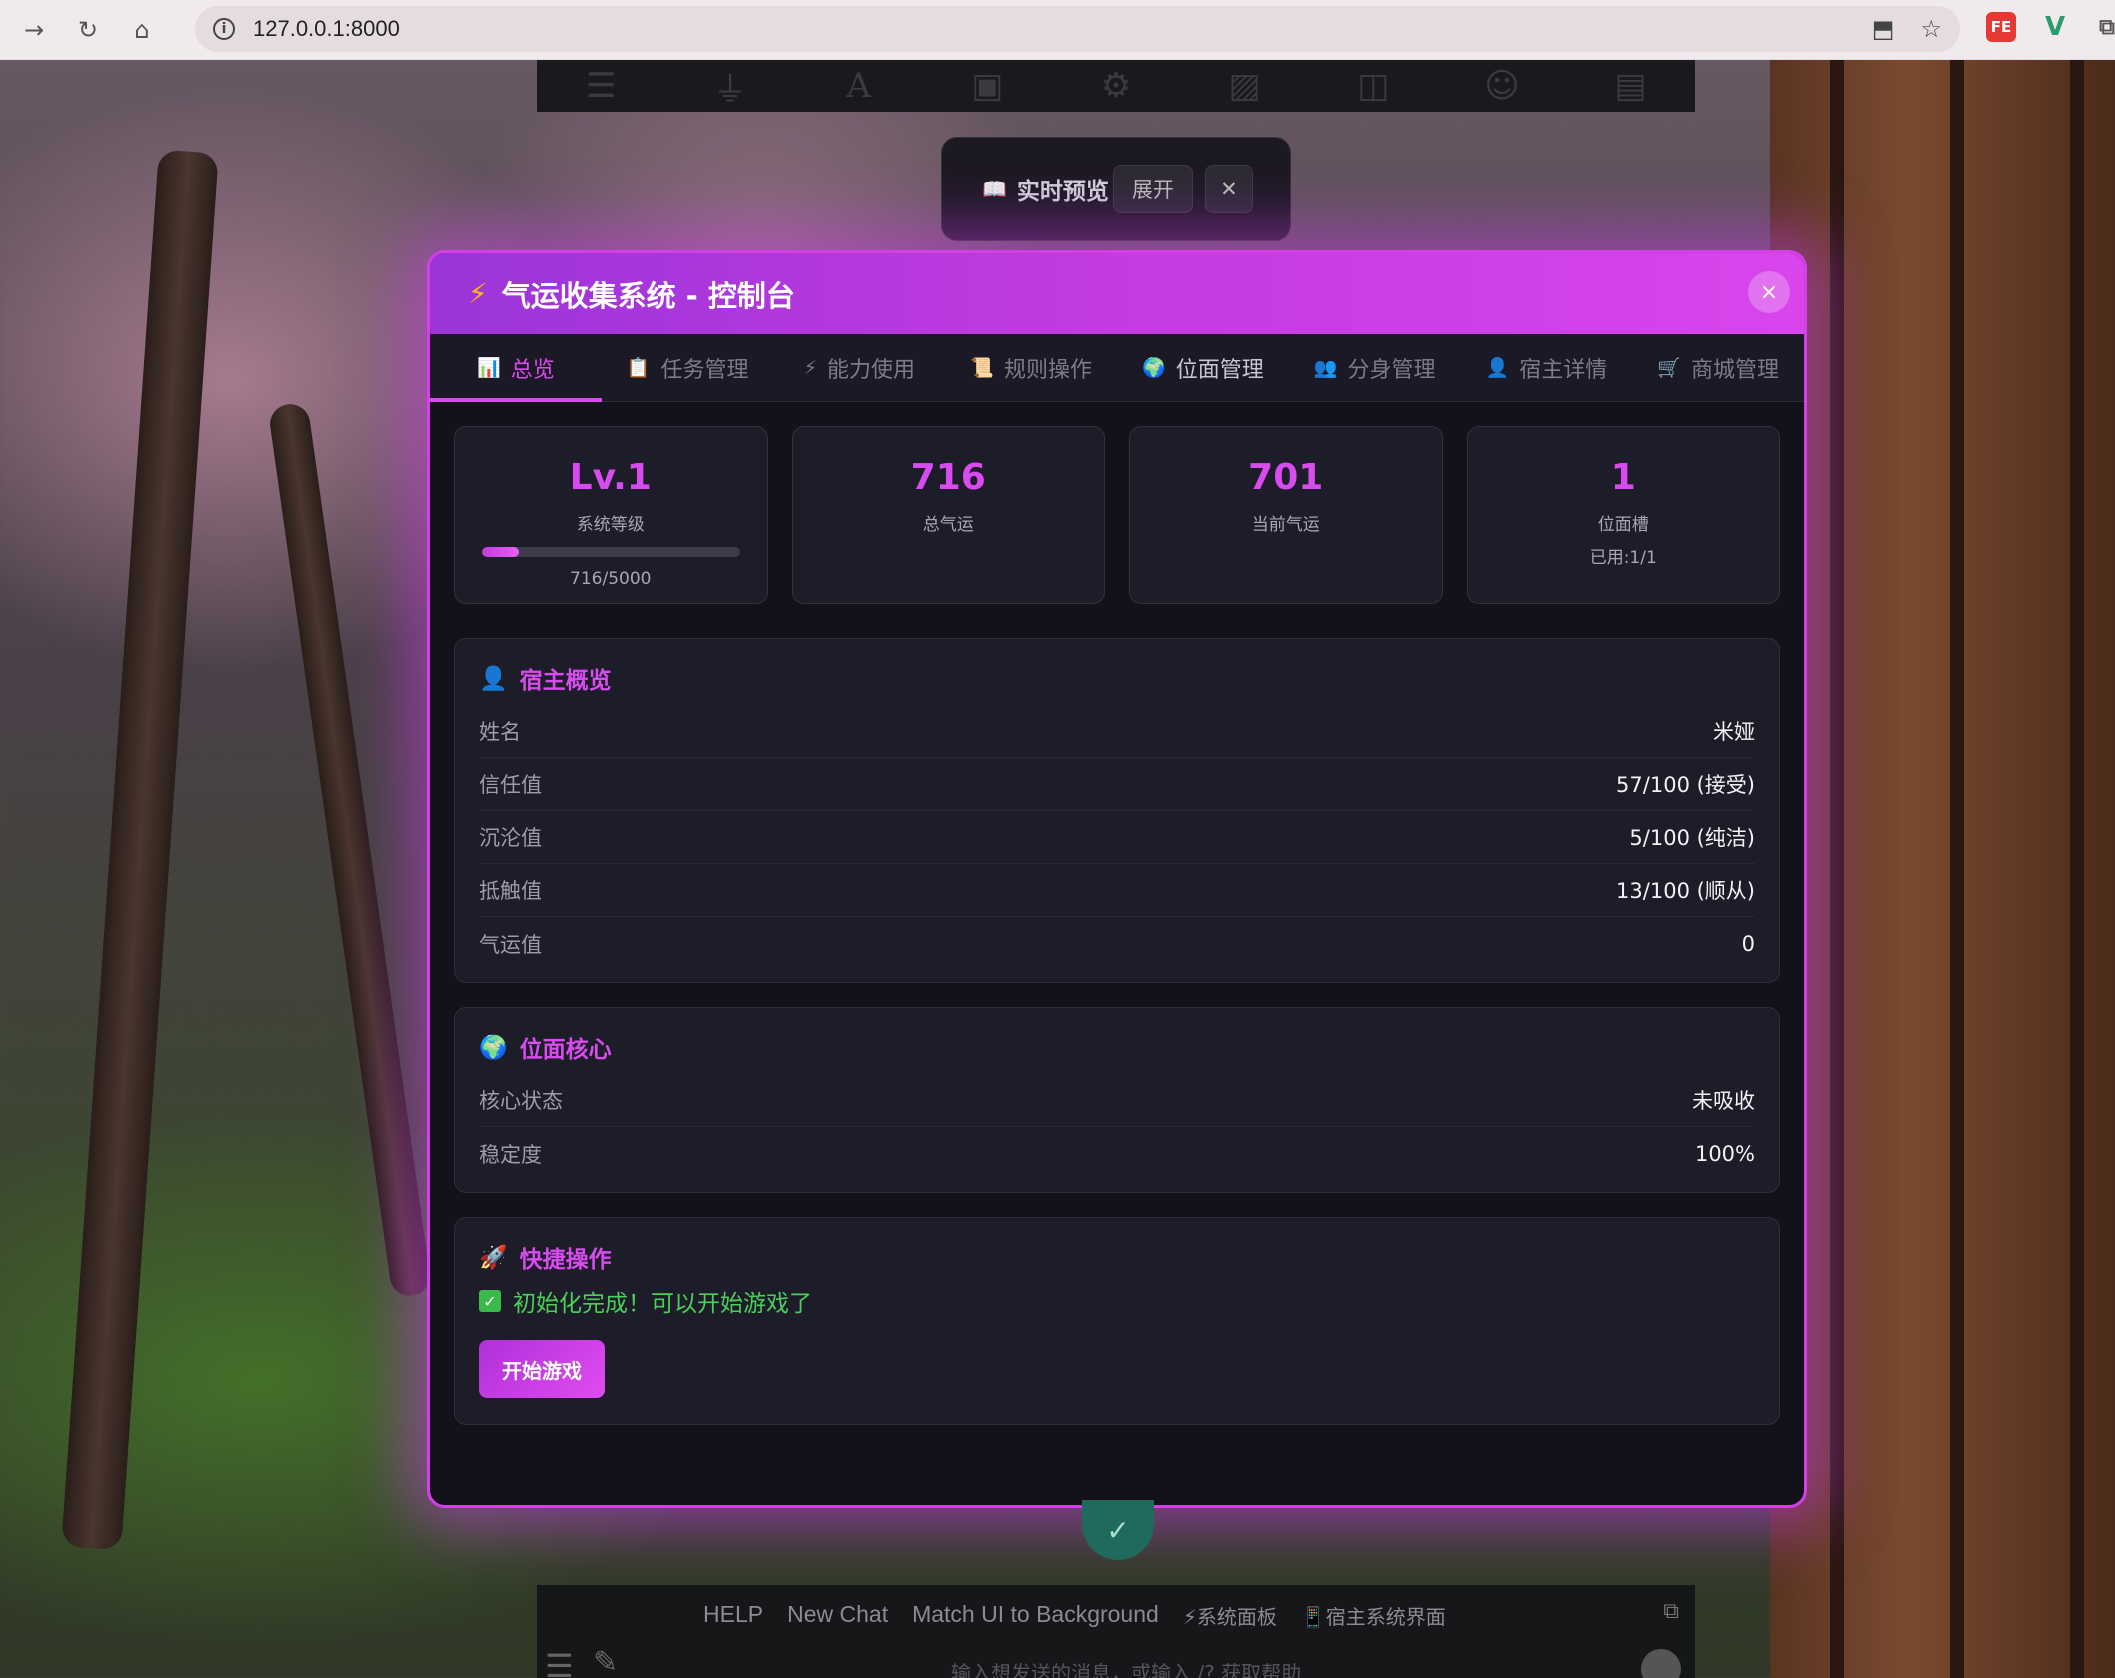  I want to click on init-status: ✓ 初始化完成！可以开始游戏了, so click(1117, 1301).